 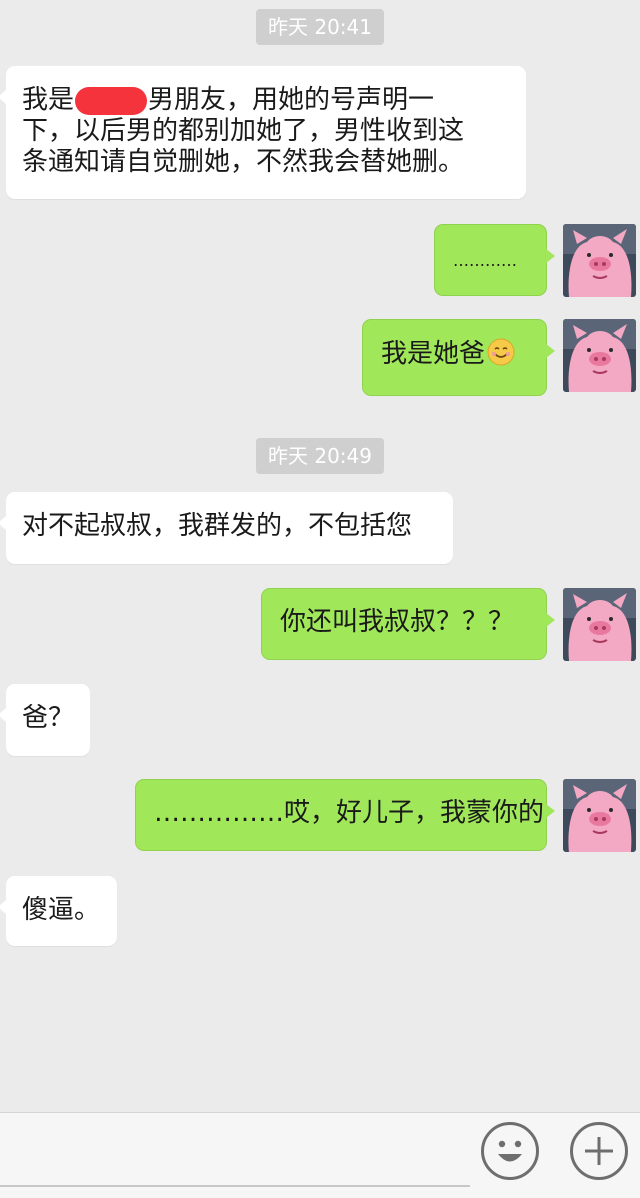 I want to click on message-line: 我是 男朋友，用她的号声明一, so click(x=228, y=100).